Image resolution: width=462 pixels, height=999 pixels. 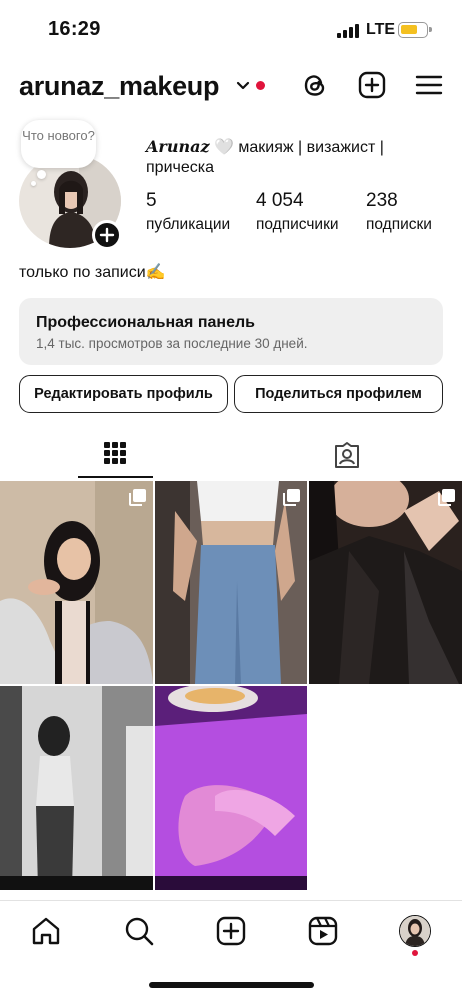 What do you see at coordinates (243, 85) in the screenshot?
I see `chevron-down-icon` at bounding box center [243, 85].